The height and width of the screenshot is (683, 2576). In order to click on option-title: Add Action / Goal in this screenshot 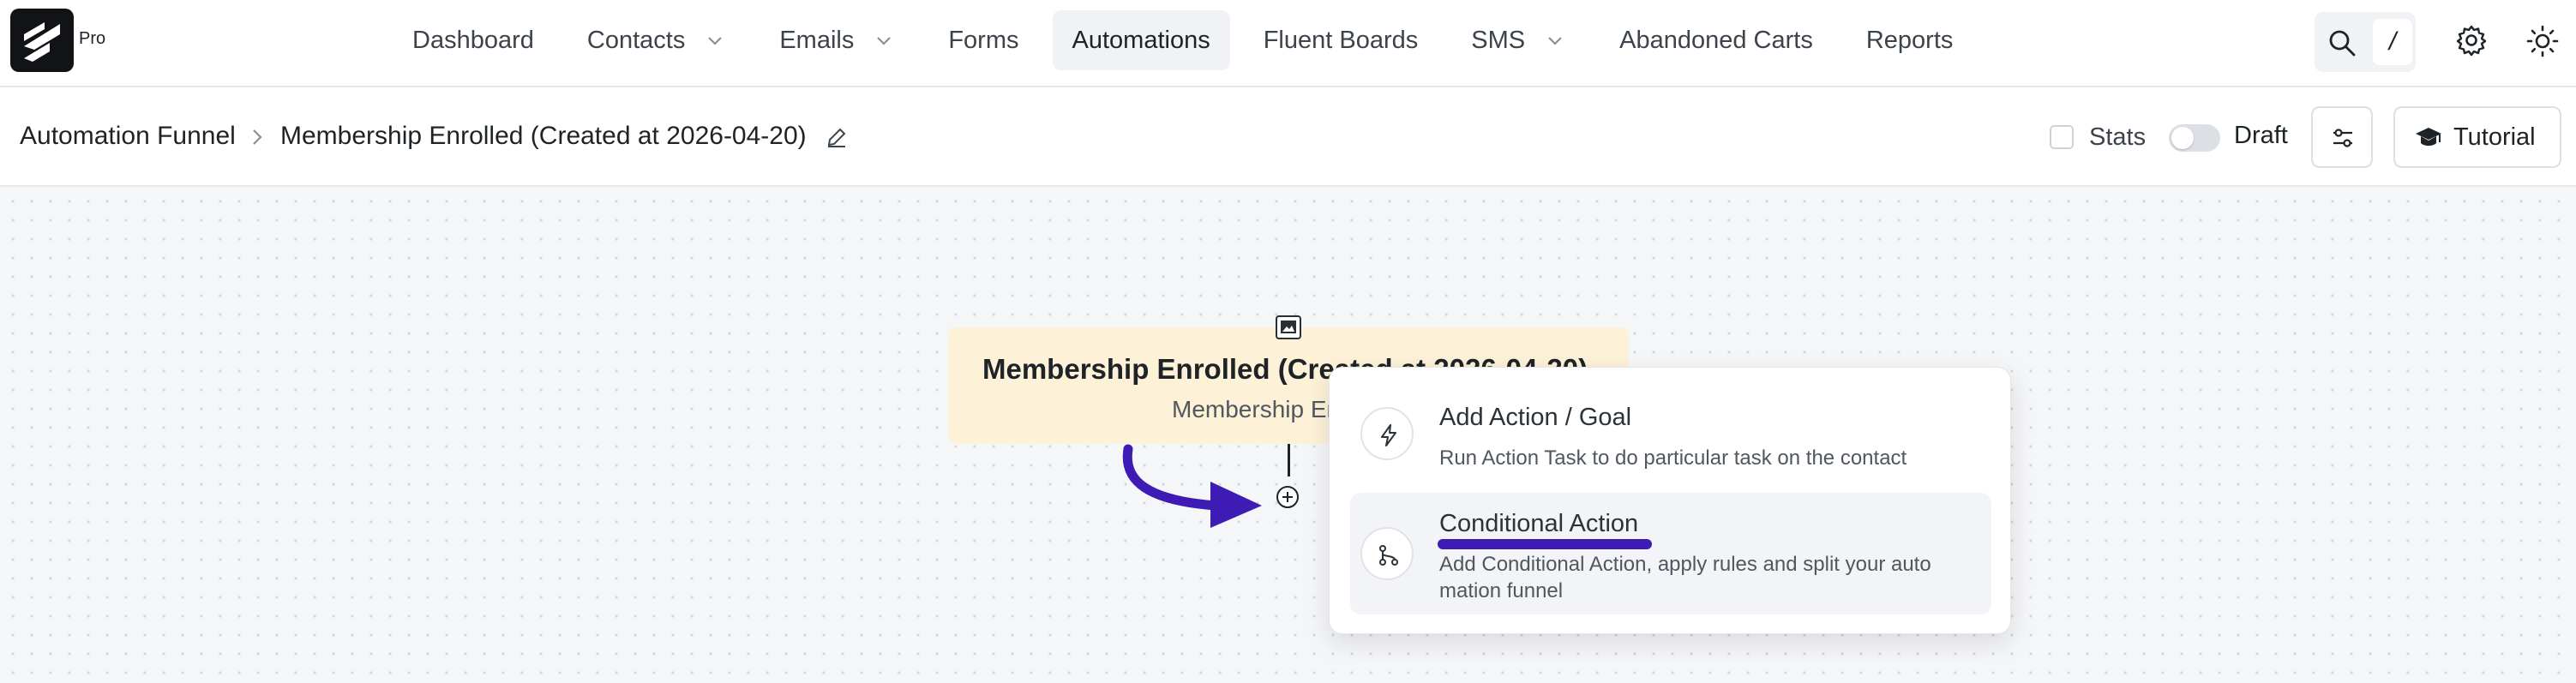, I will do `click(1535, 417)`.